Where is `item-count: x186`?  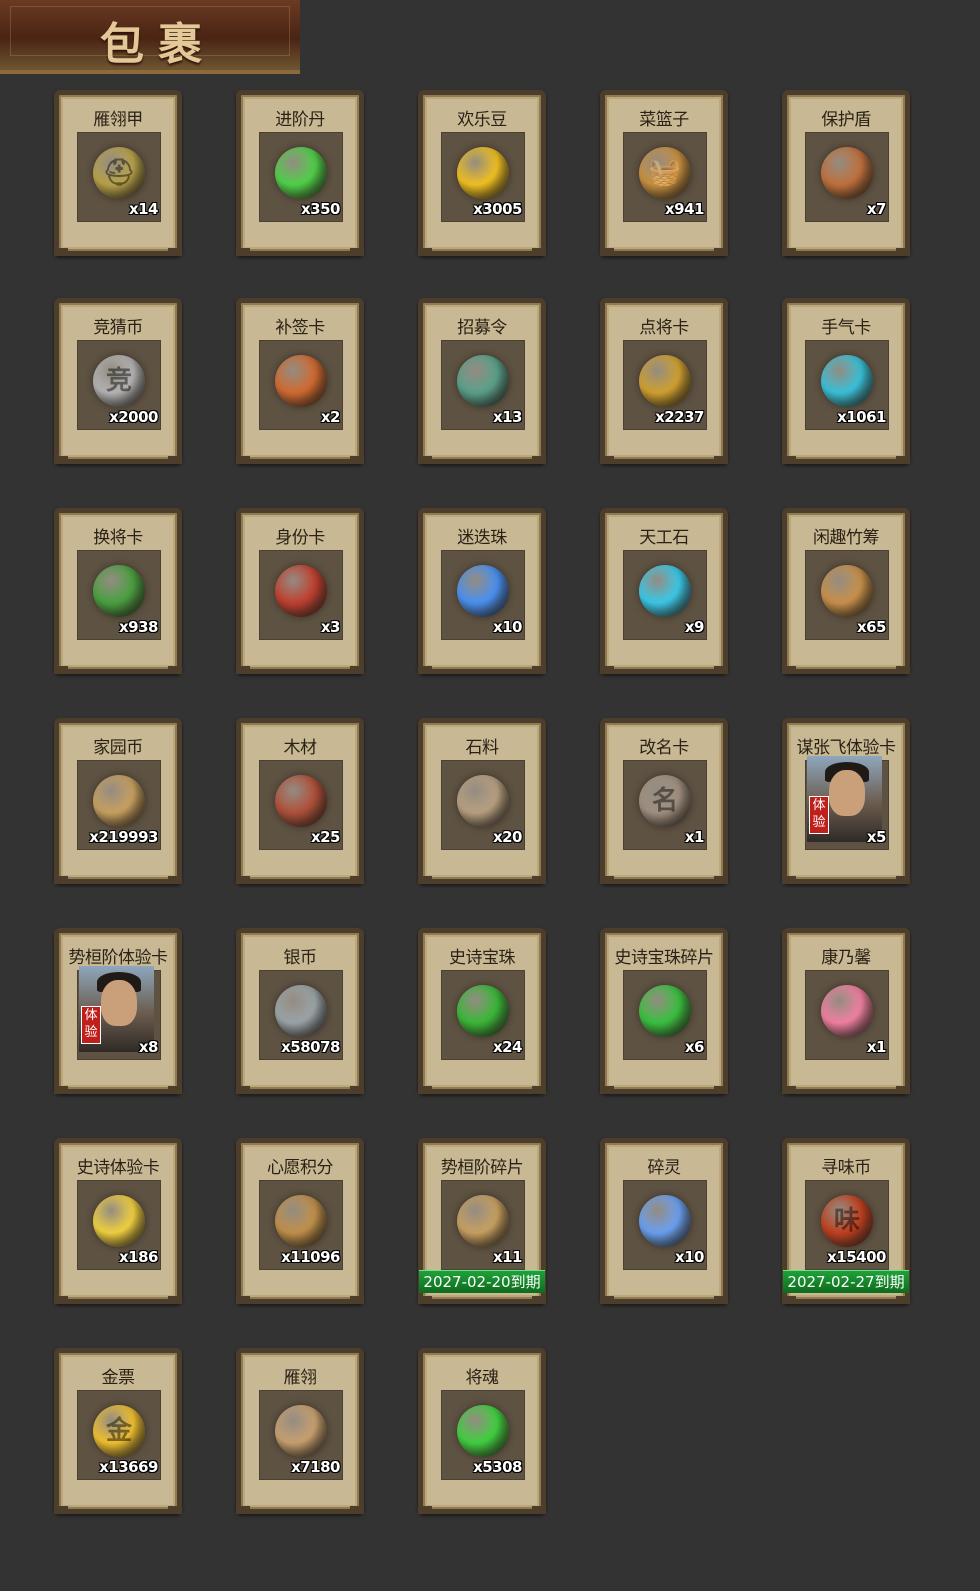 item-count: x186 is located at coordinates (139, 1257).